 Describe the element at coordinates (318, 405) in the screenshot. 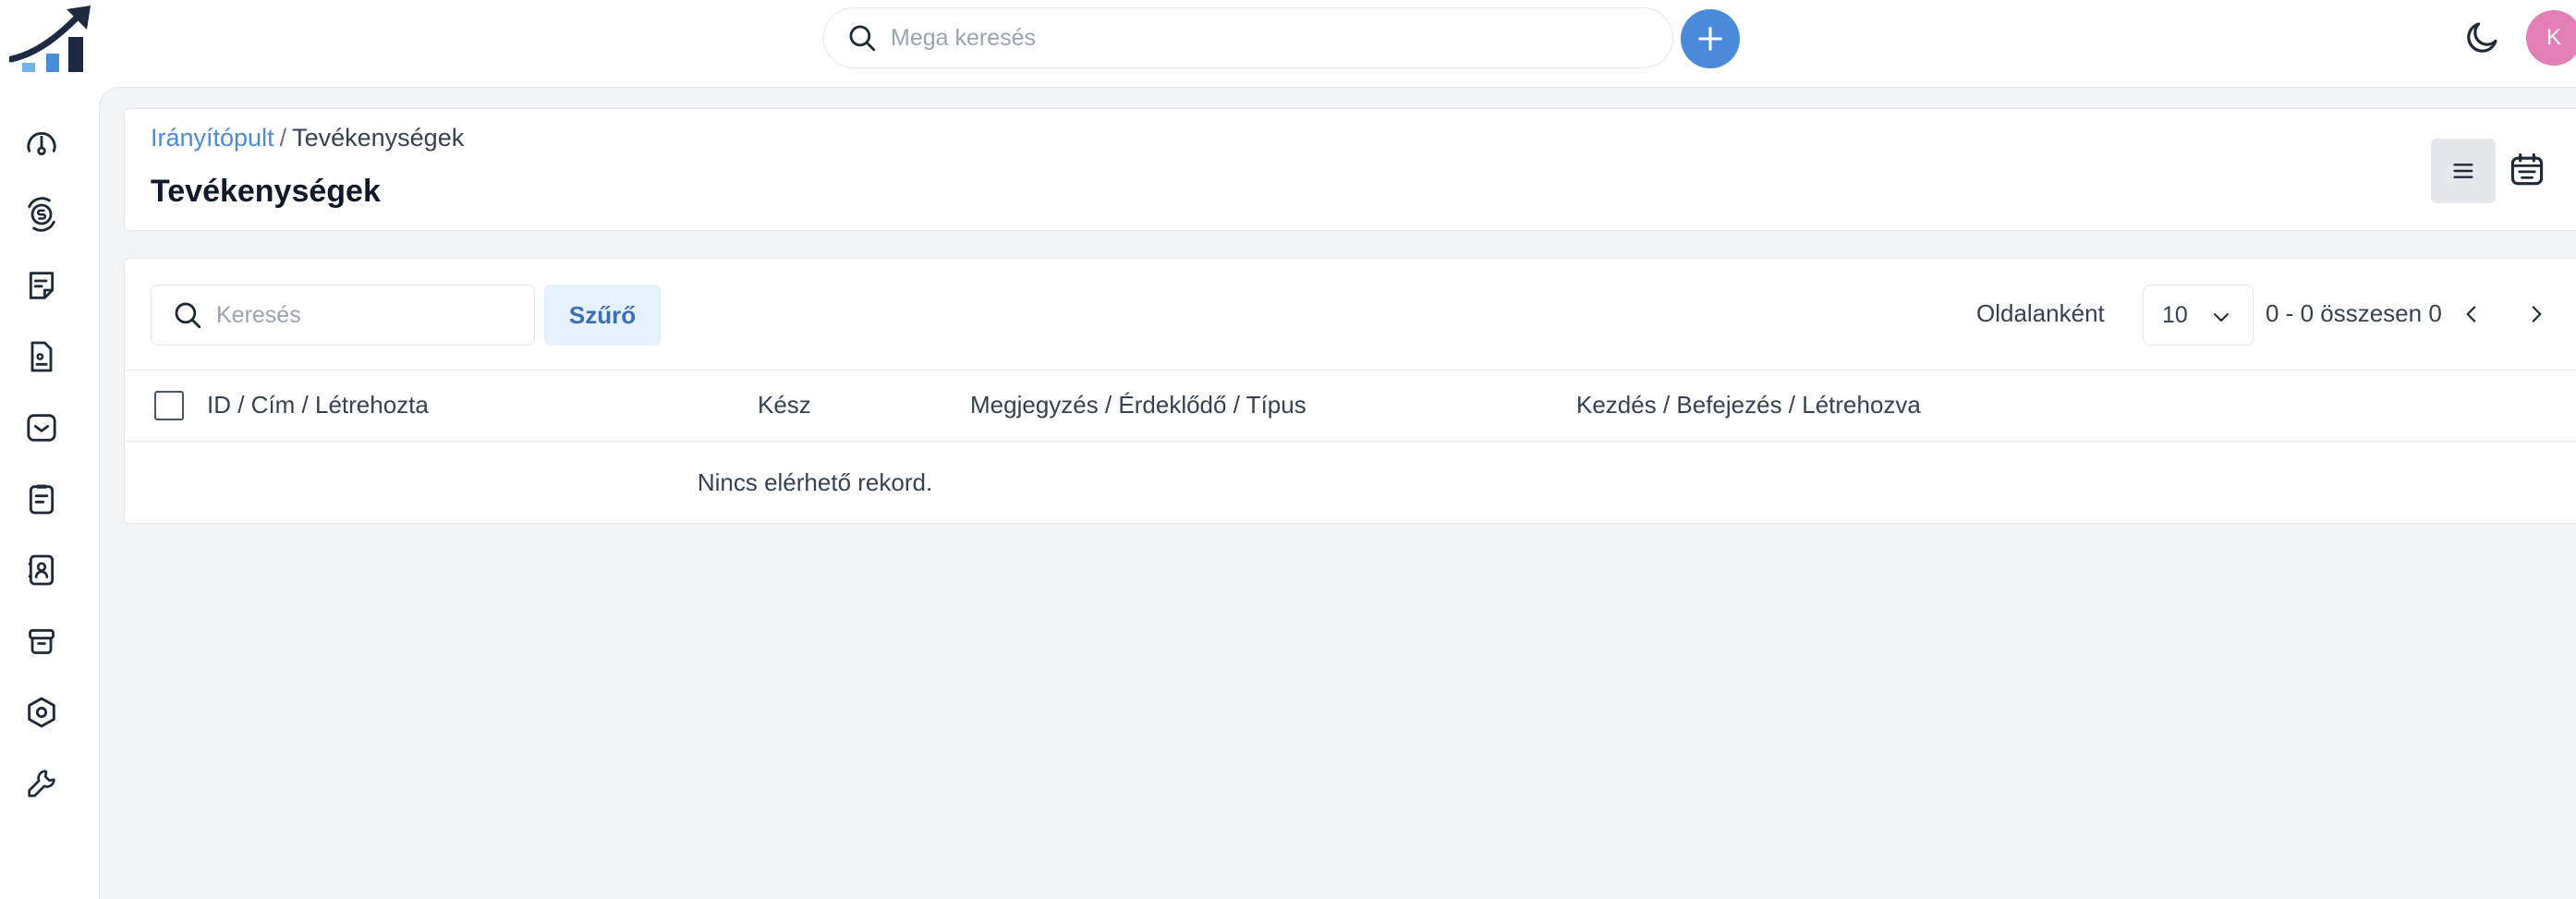

I see `column-header-id-title-creator: ID / Cím / Létrehozta` at that location.